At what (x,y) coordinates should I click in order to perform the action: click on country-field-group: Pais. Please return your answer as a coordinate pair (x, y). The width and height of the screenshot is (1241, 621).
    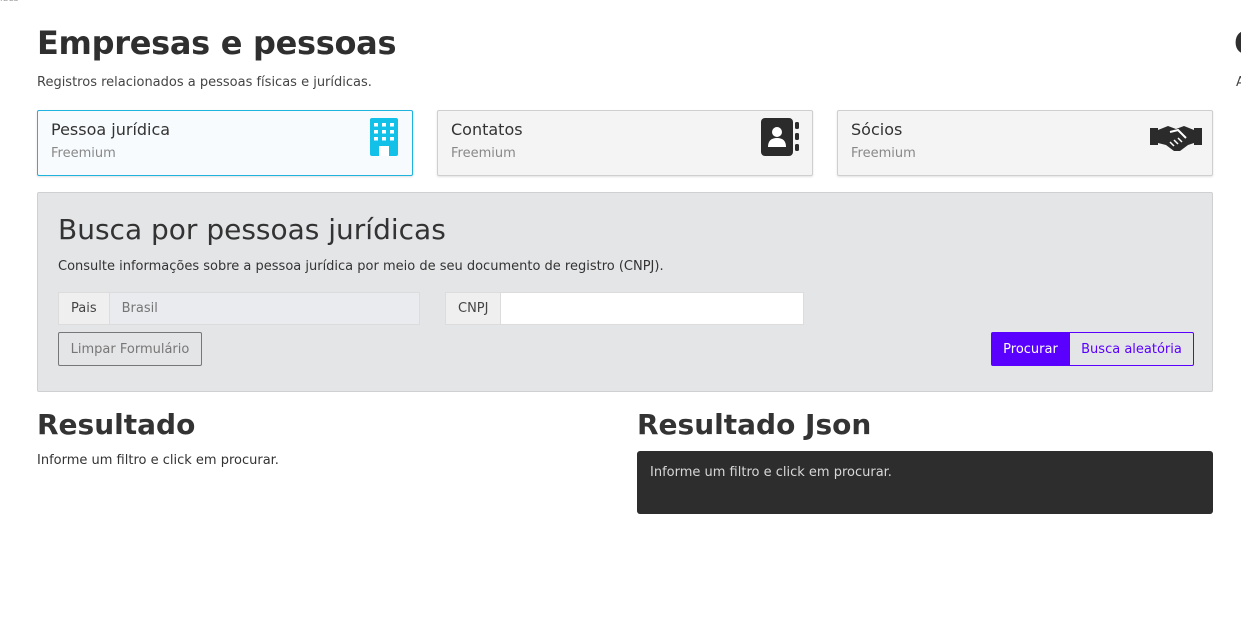
    Looking at the image, I should click on (239, 308).